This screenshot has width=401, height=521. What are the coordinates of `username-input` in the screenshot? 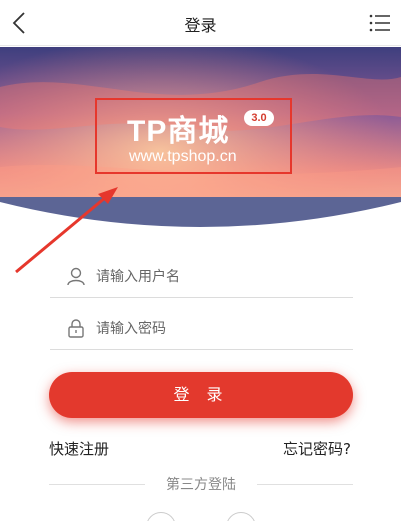 It's located at (221, 277).